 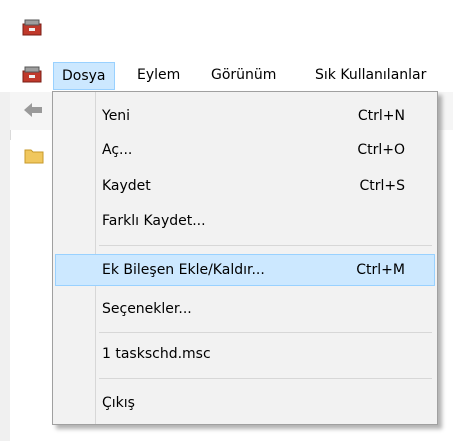 What do you see at coordinates (381, 116) in the screenshot?
I see `menu-item-shortcut: Ctrl+N` at bounding box center [381, 116].